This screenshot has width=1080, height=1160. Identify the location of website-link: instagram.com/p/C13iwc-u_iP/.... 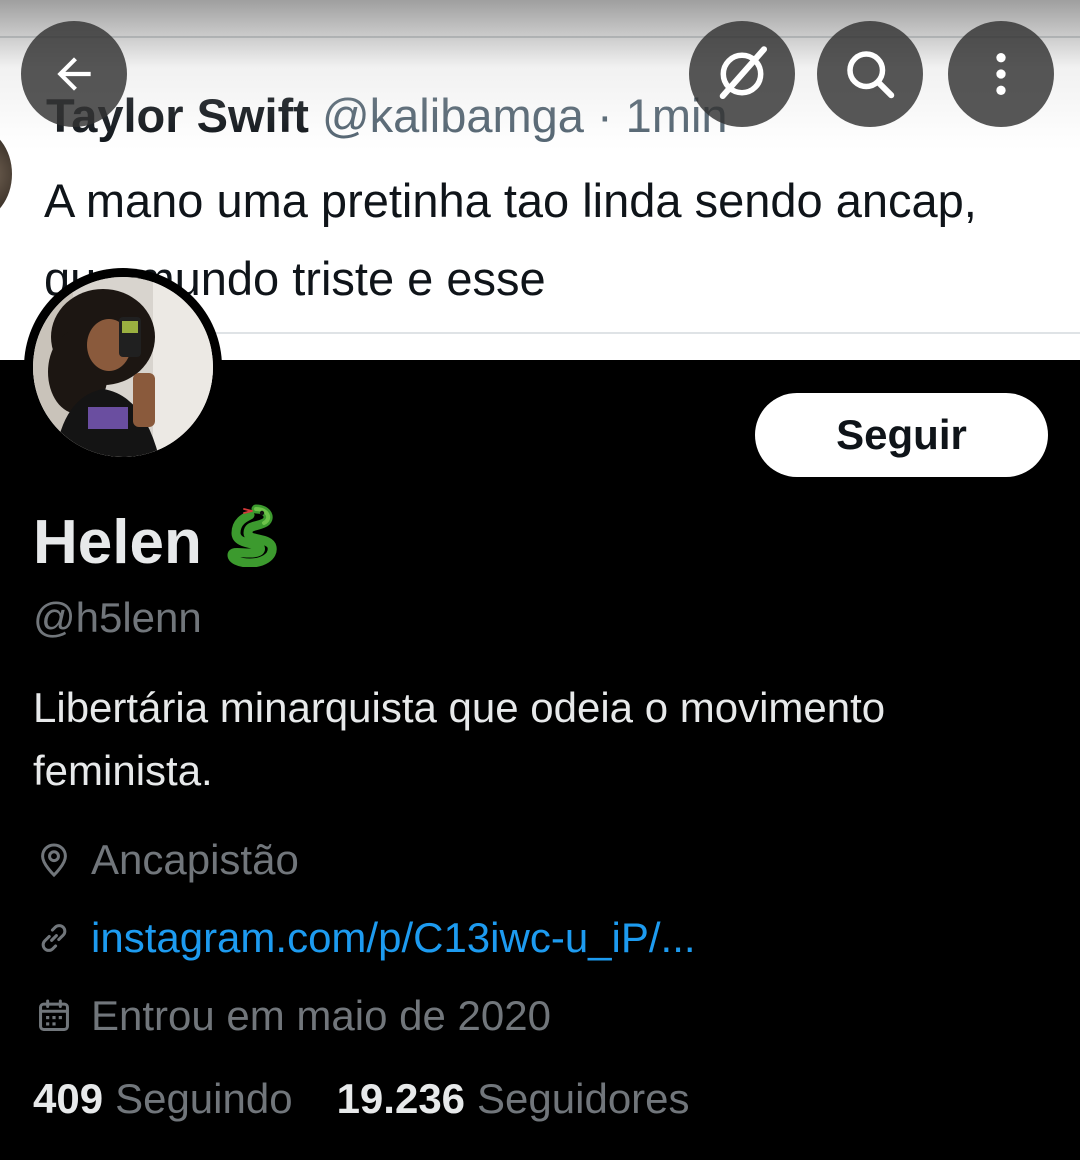
(393, 938).